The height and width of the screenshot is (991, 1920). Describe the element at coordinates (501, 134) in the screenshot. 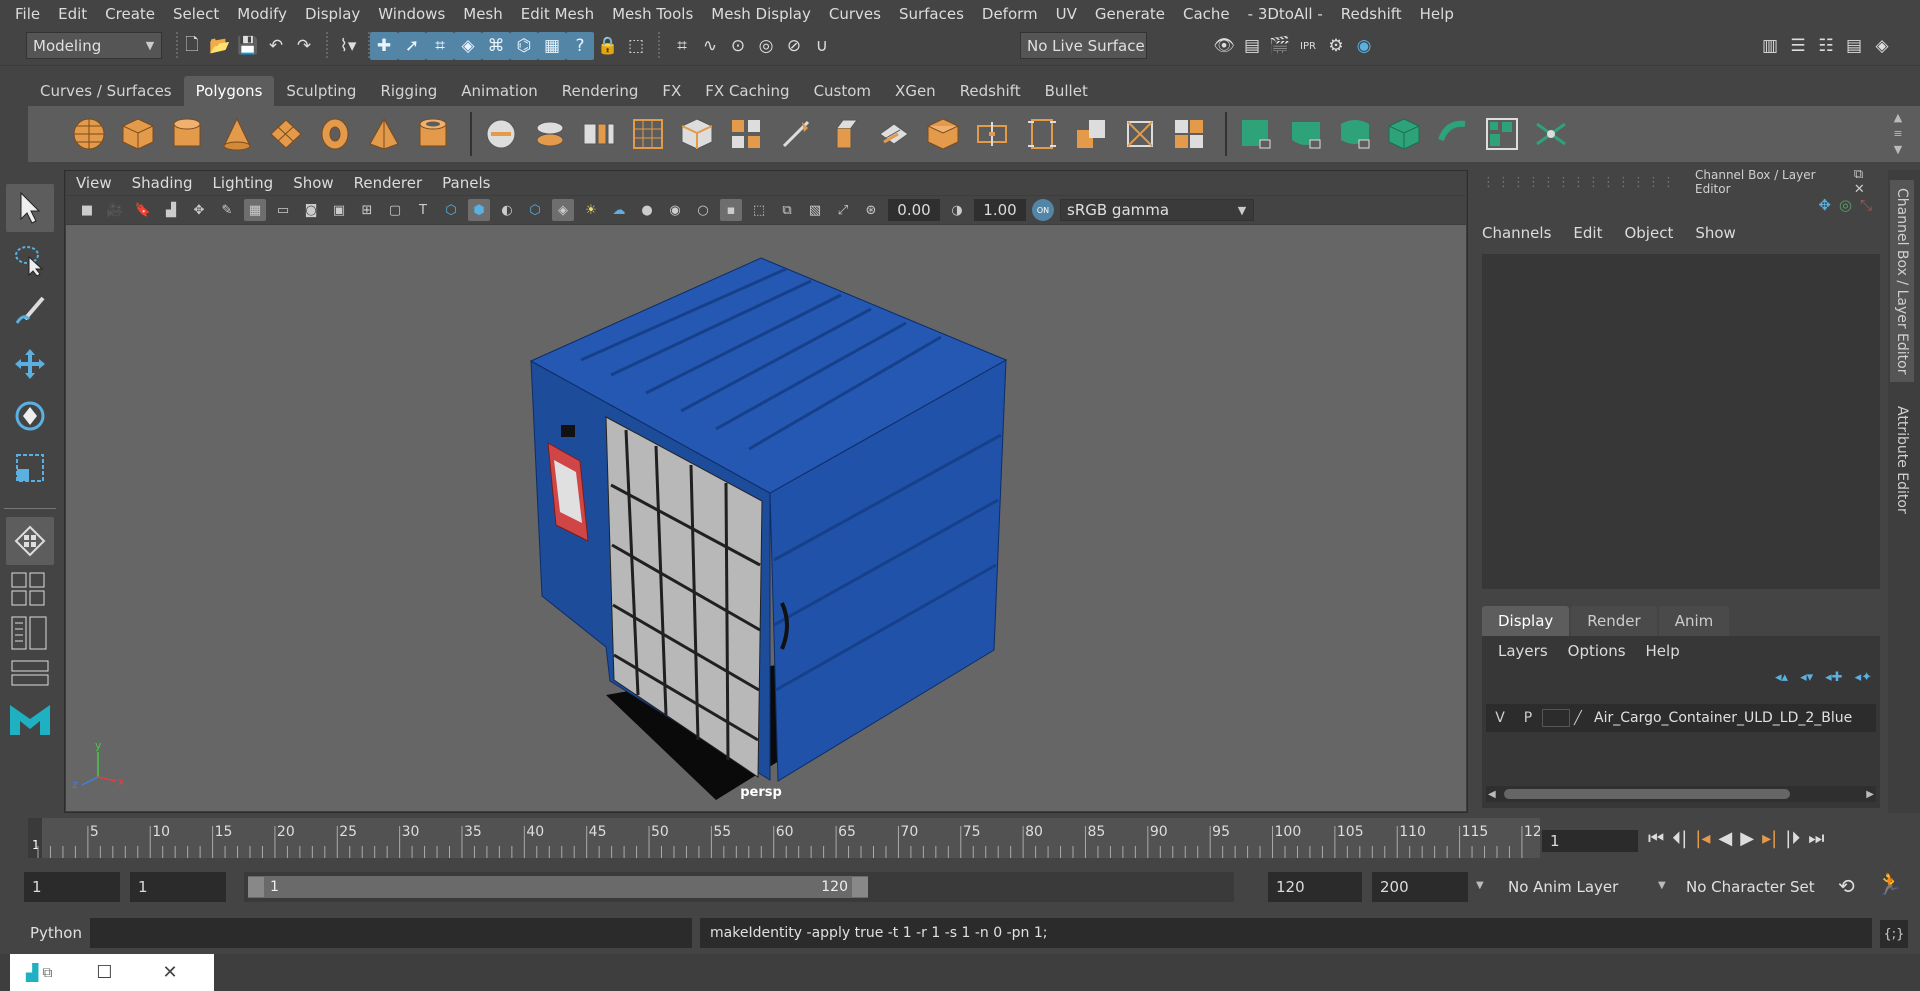

I see `combine-icon` at that location.